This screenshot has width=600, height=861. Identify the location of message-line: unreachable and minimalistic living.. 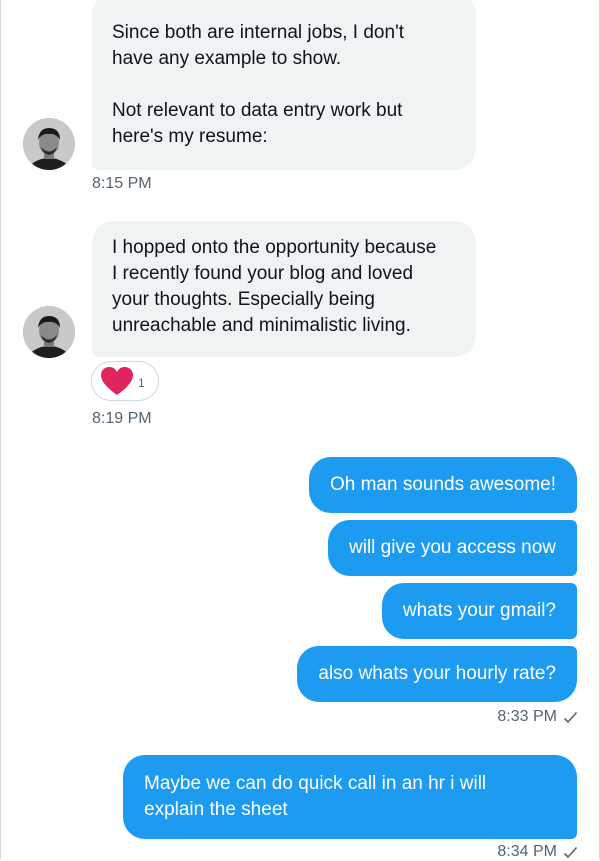
(261, 325).